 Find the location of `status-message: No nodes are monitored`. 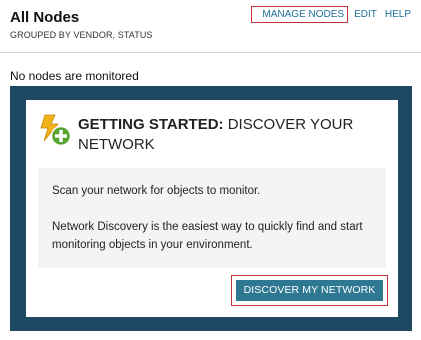

status-message: No nodes are monitored is located at coordinates (74, 76).